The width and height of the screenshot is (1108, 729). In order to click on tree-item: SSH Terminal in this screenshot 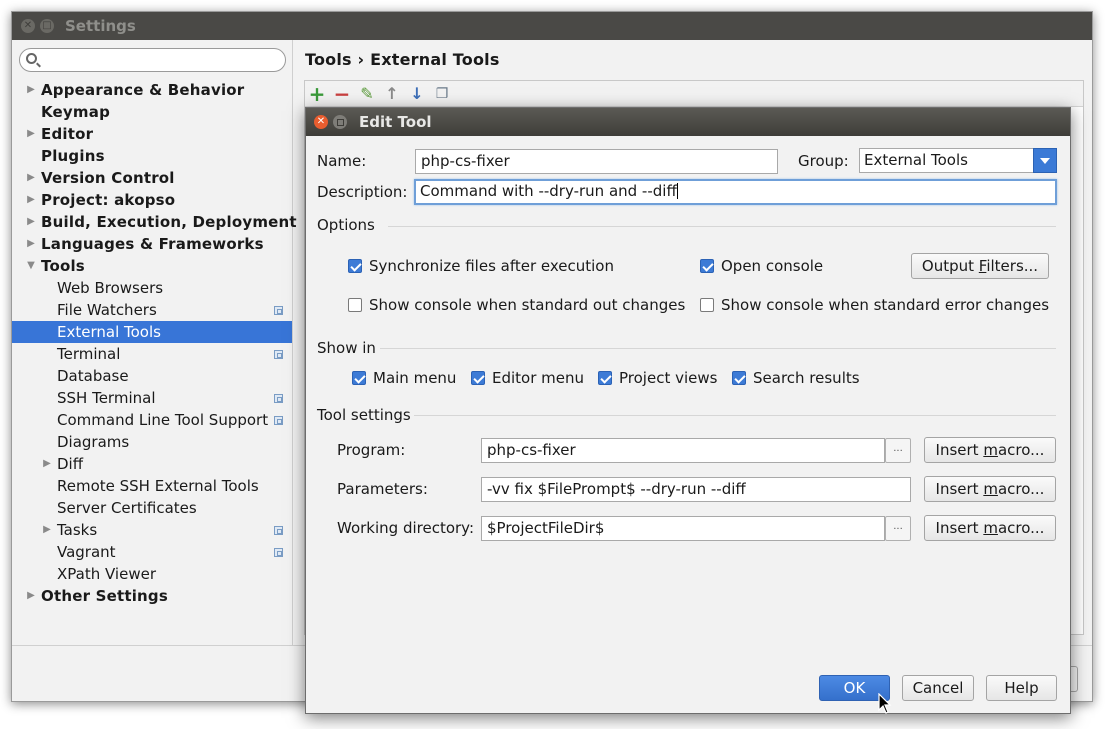, I will do `click(152, 398)`.